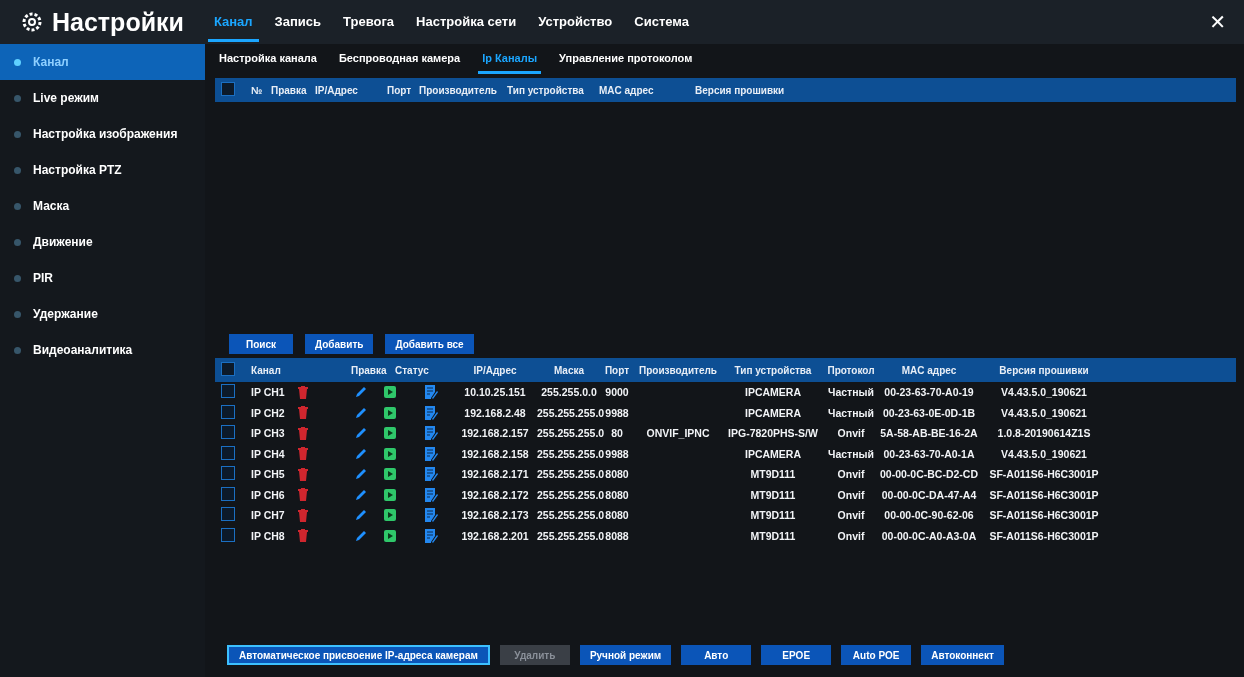  What do you see at coordinates (268, 433) in the screenshot?
I see `table-cell-text: IP CH3` at bounding box center [268, 433].